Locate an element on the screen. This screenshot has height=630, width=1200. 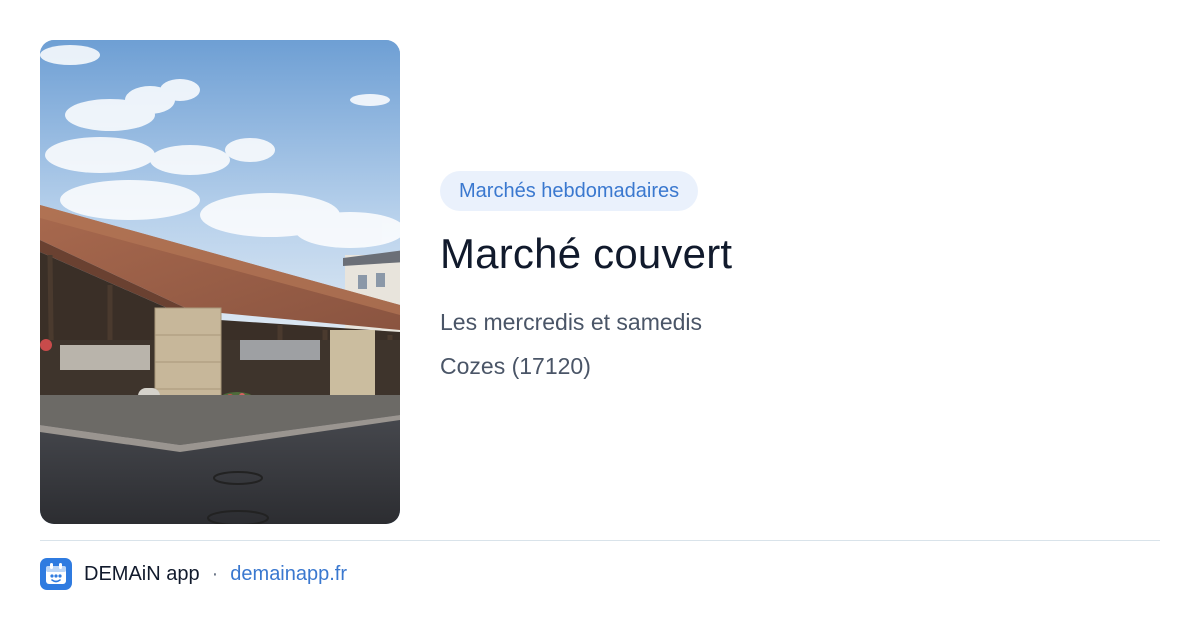
calendar-icon is located at coordinates (56, 574).